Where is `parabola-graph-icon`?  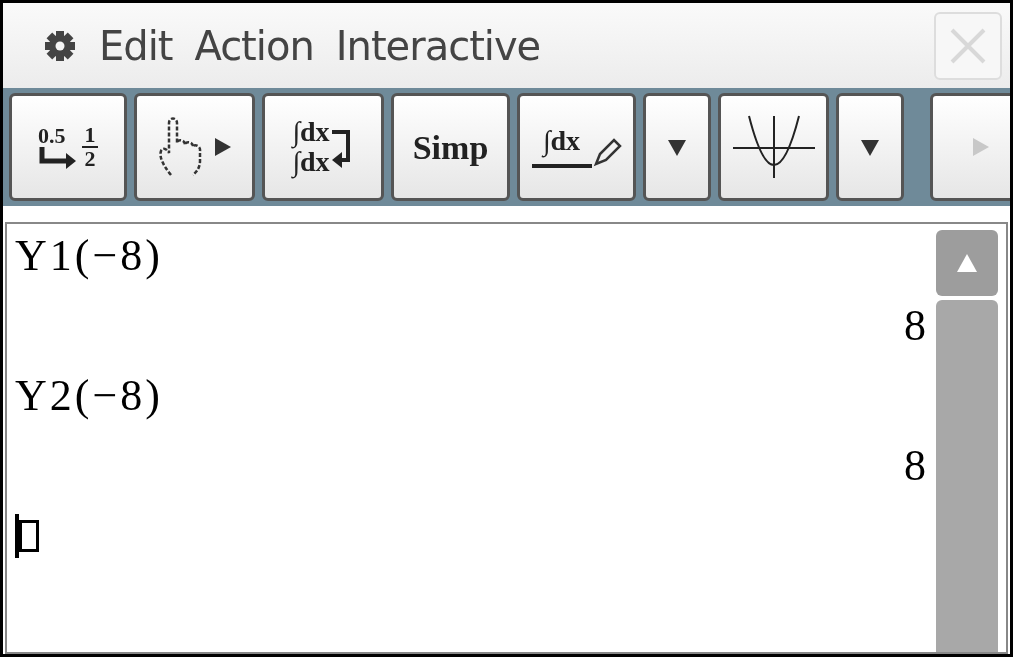
parabola-graph-icon is located at coordinates (773, 147).